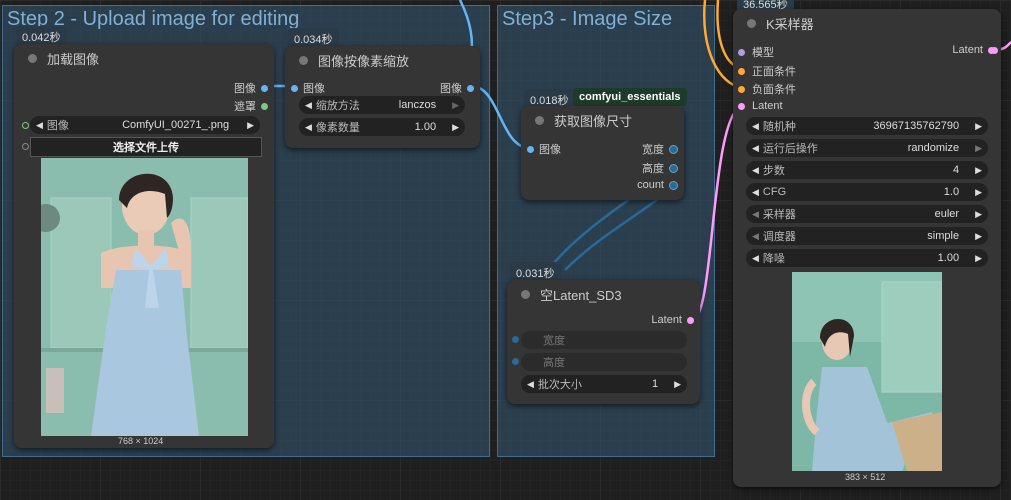 This screenshot has width=1011, height=500. What do you see at coordinates (251, 88) in the screenshot?
I see `load-image-output-image: 图像` at bounding box center [251, 88].